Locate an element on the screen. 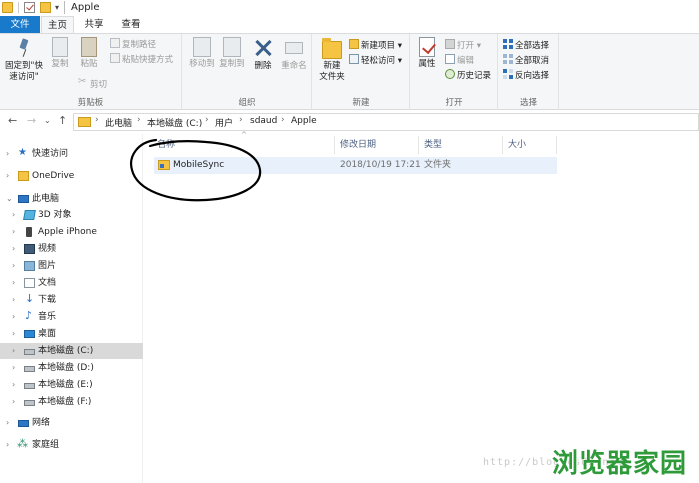  paste-shortcut-button: 粘贴快捷方式 is located at coordinates (141, 59).